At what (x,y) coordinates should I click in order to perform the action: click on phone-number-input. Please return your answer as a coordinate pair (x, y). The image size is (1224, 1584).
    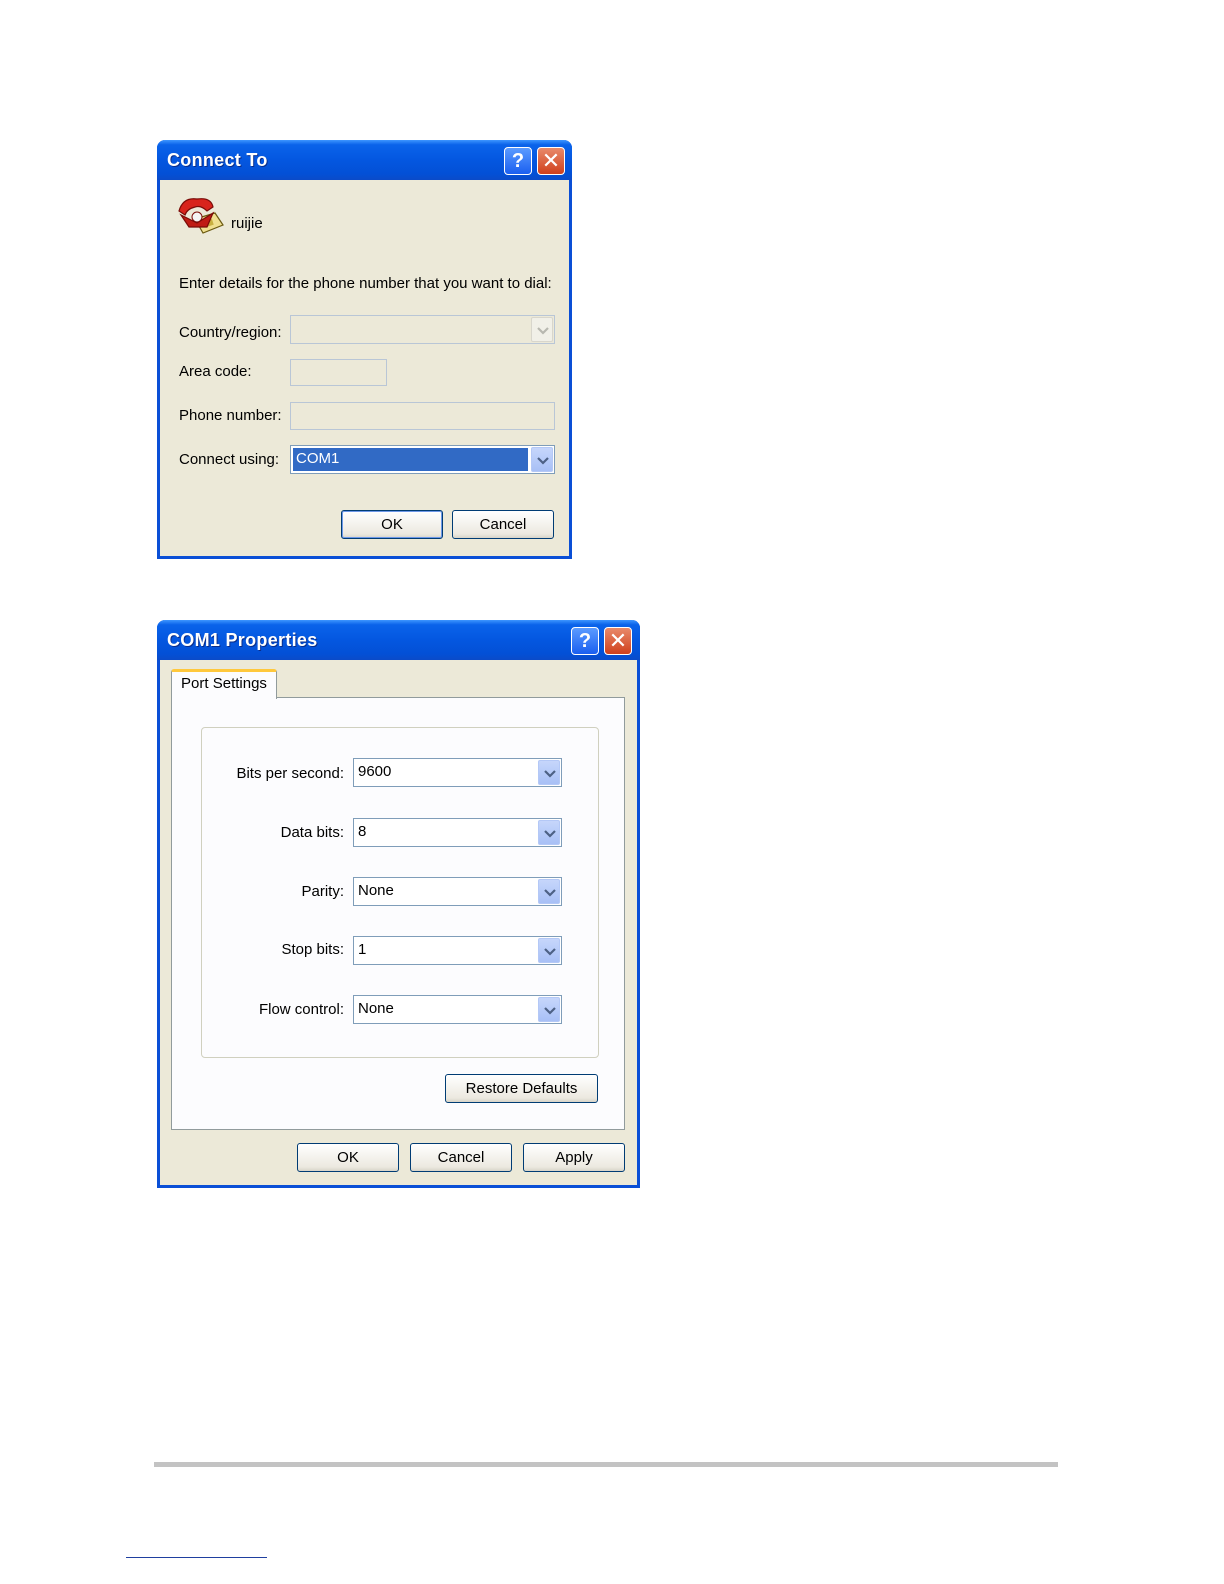
    Looking at the image, I should click on (422, 416).